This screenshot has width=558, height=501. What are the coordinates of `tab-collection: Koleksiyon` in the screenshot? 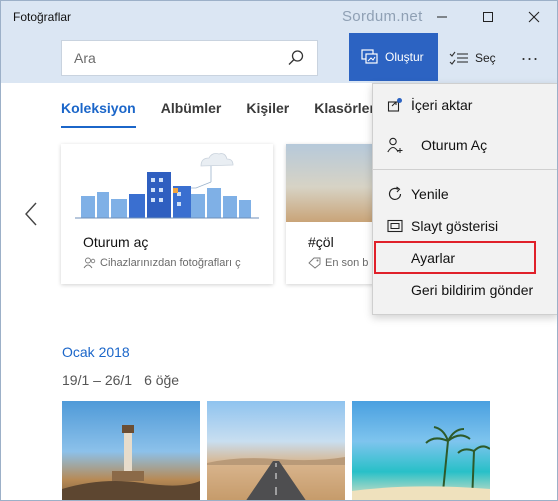 It's located at (98, 114).